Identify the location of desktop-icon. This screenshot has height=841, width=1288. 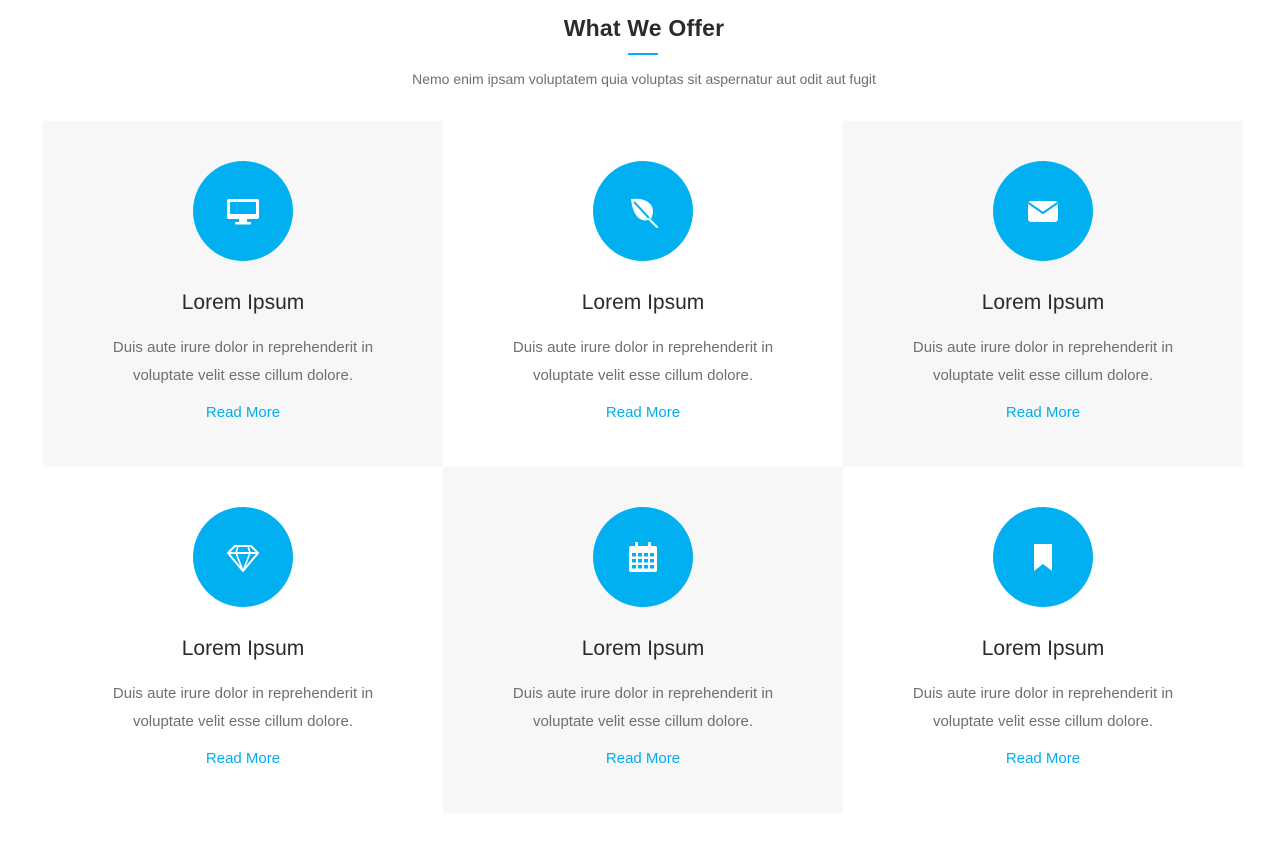
(243, 212).